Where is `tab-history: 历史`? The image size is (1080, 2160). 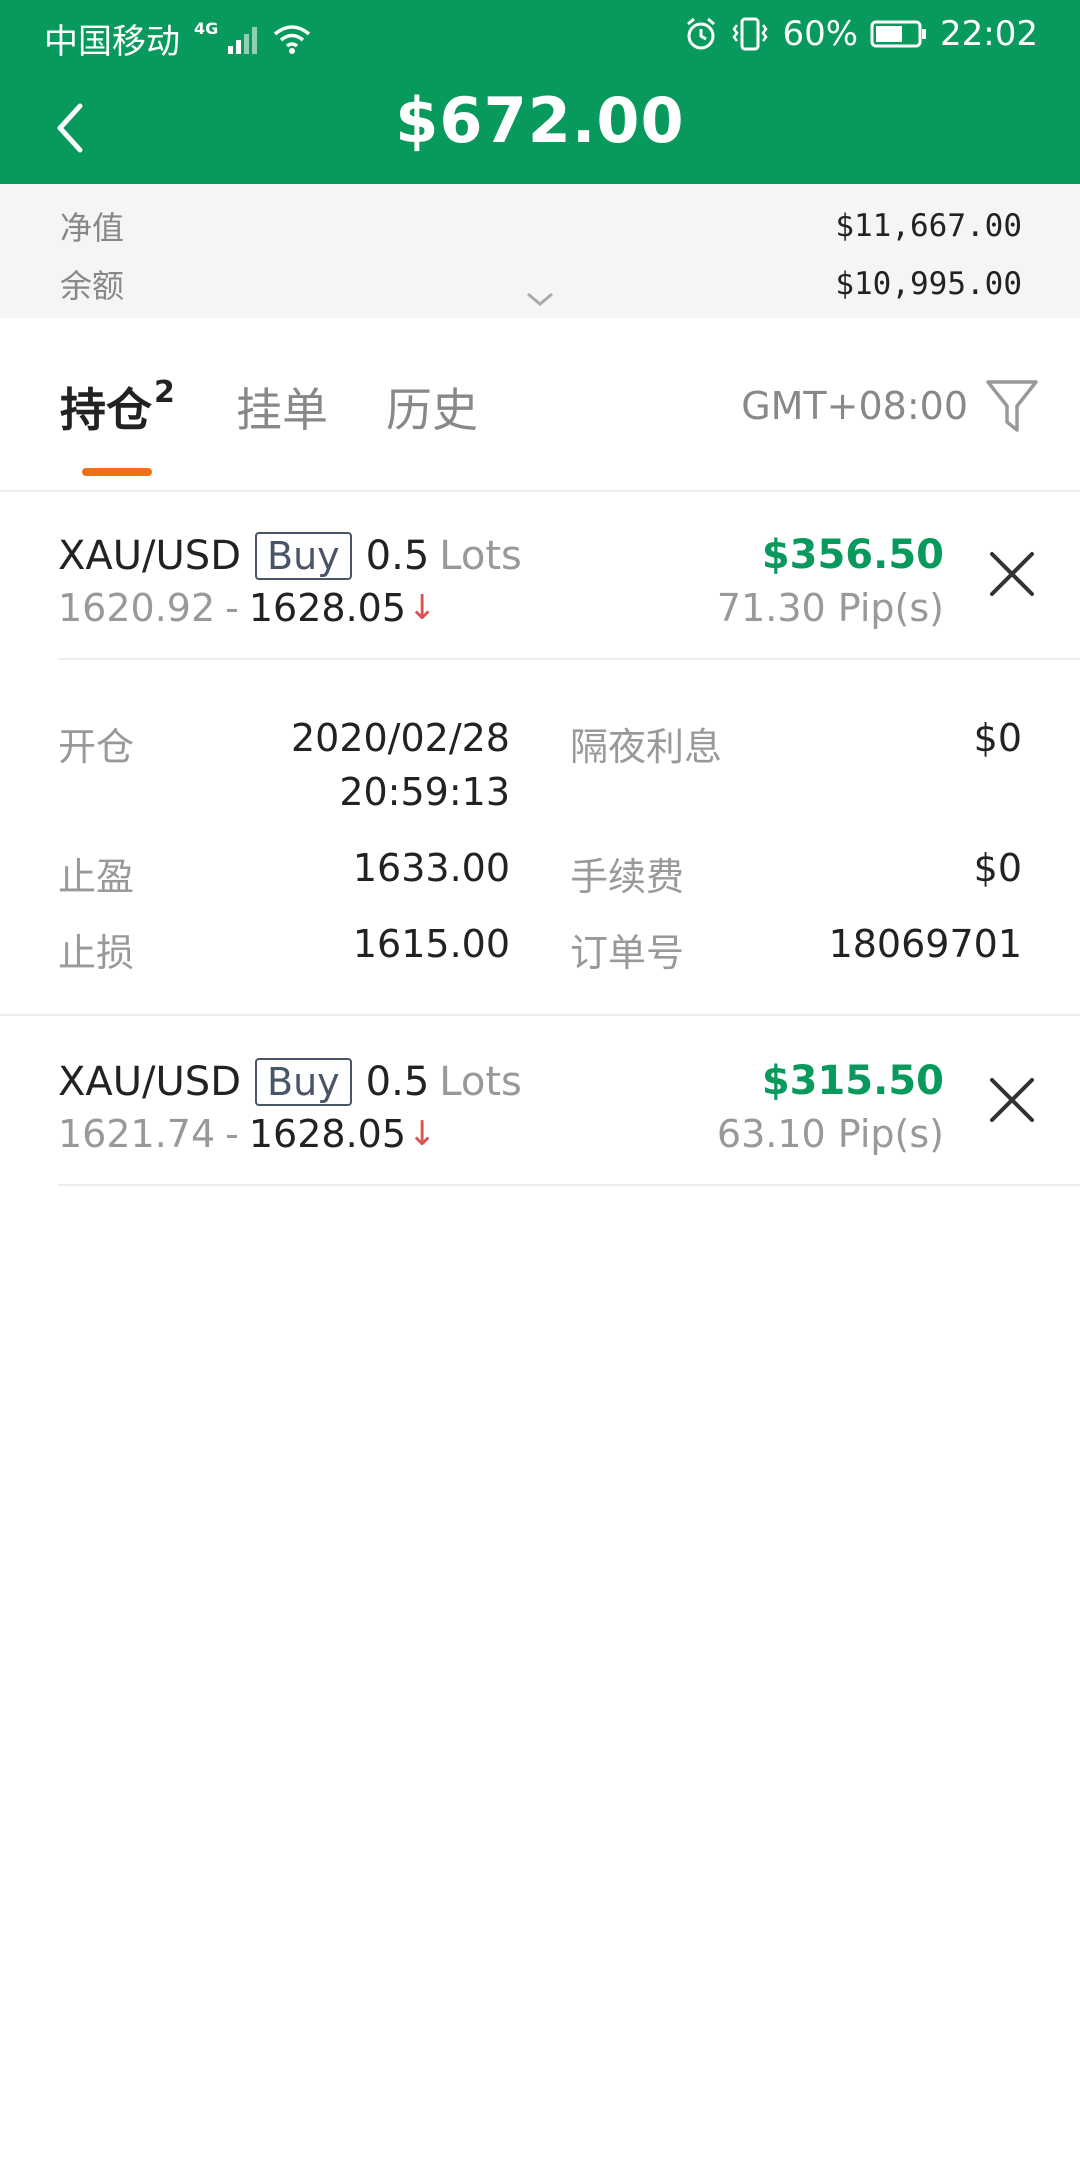 tab-history: 历史 is located at coordinates (432, 407).